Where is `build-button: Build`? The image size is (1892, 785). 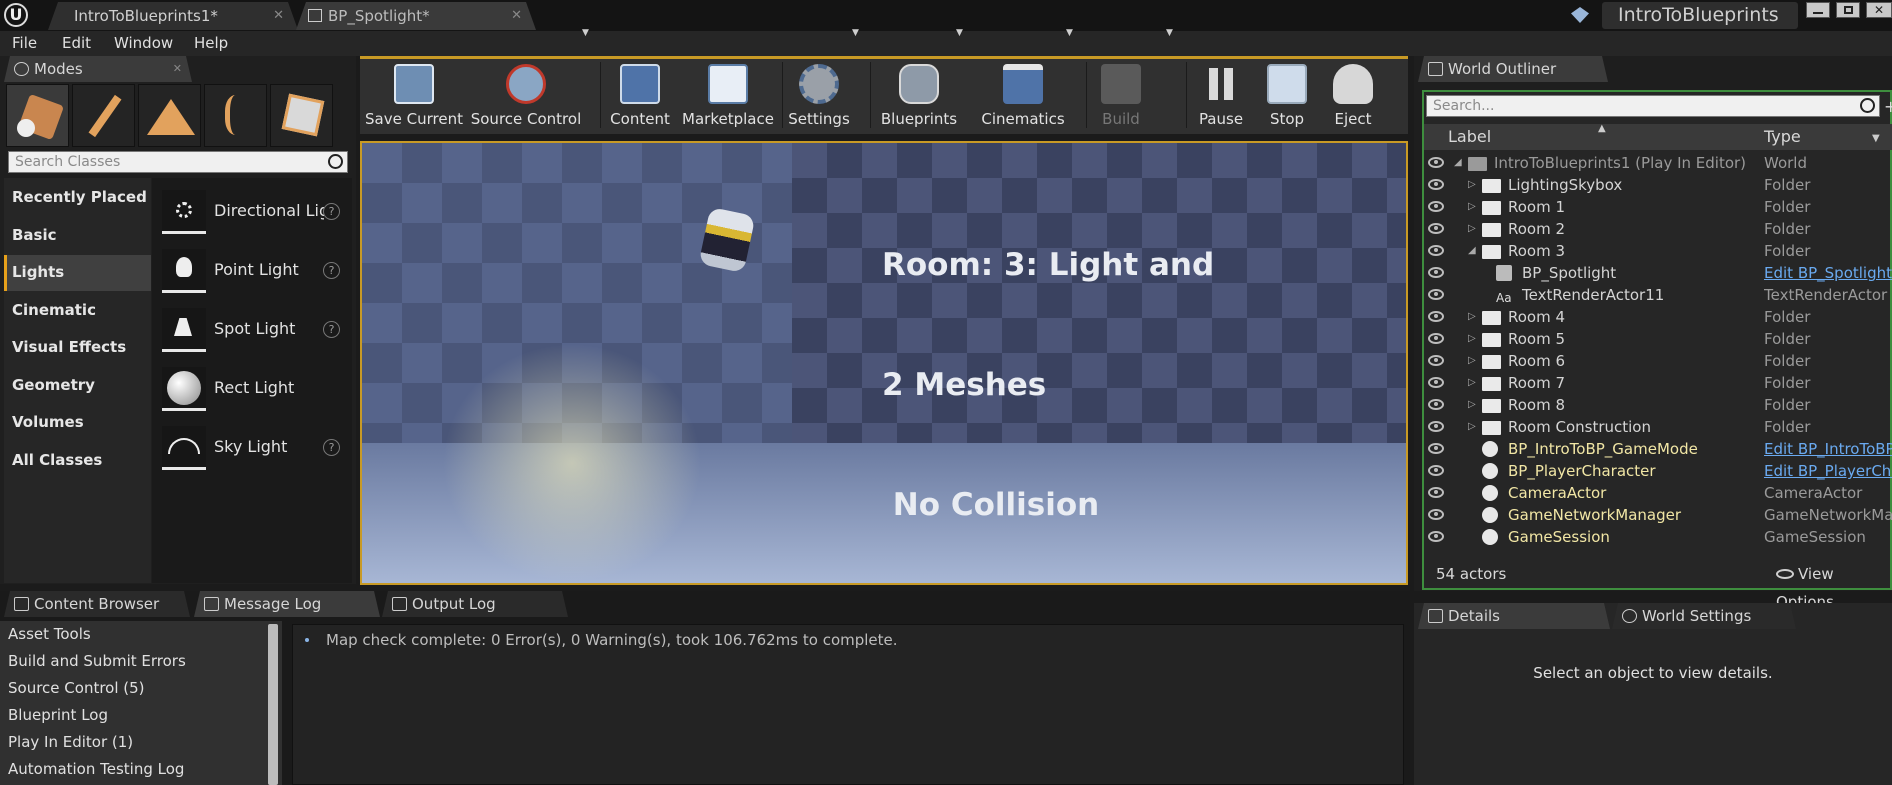
build-button: Build is located at coordinates (1121, 96).